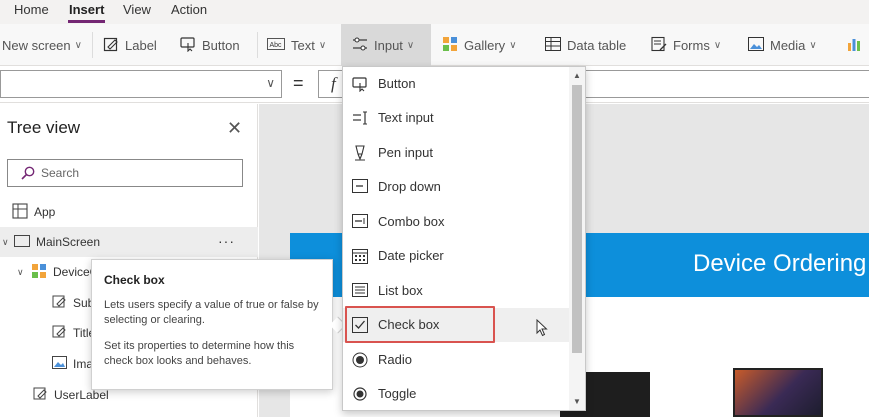  What do you see at coordinates (420, 324) in the screenshot?
I see `highlight-annotation` at bounding box center [420, 324].